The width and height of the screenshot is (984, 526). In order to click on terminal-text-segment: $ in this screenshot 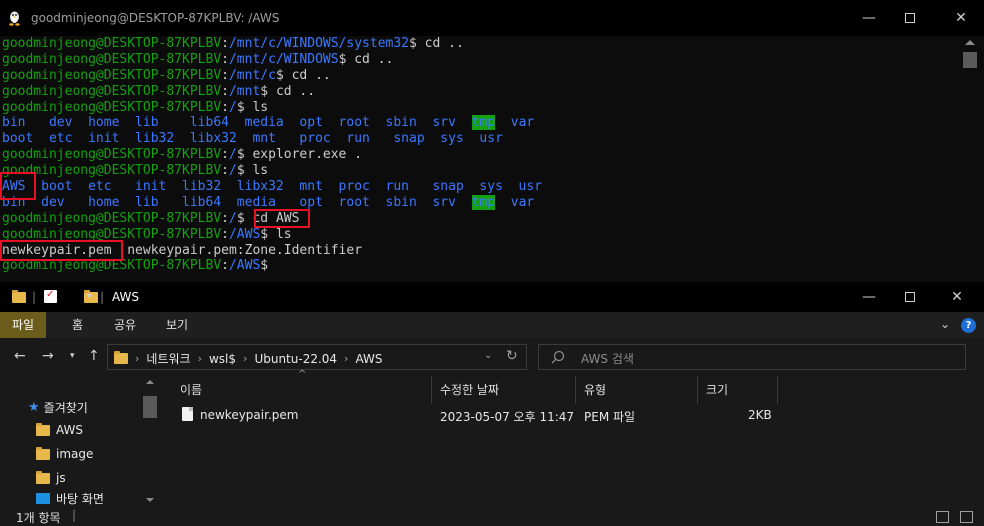, I will do `click(264, 266)`.